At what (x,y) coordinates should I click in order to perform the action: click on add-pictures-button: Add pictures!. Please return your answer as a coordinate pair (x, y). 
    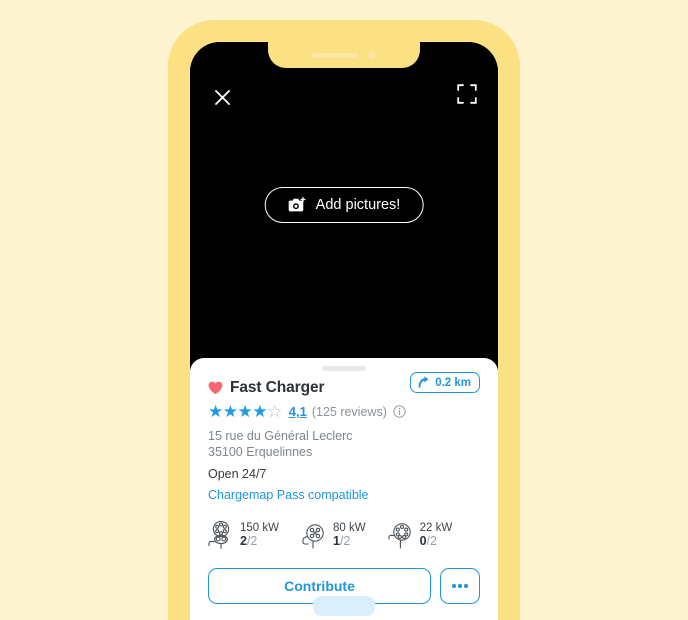
    Looking at the image, I should click on (344, 205).